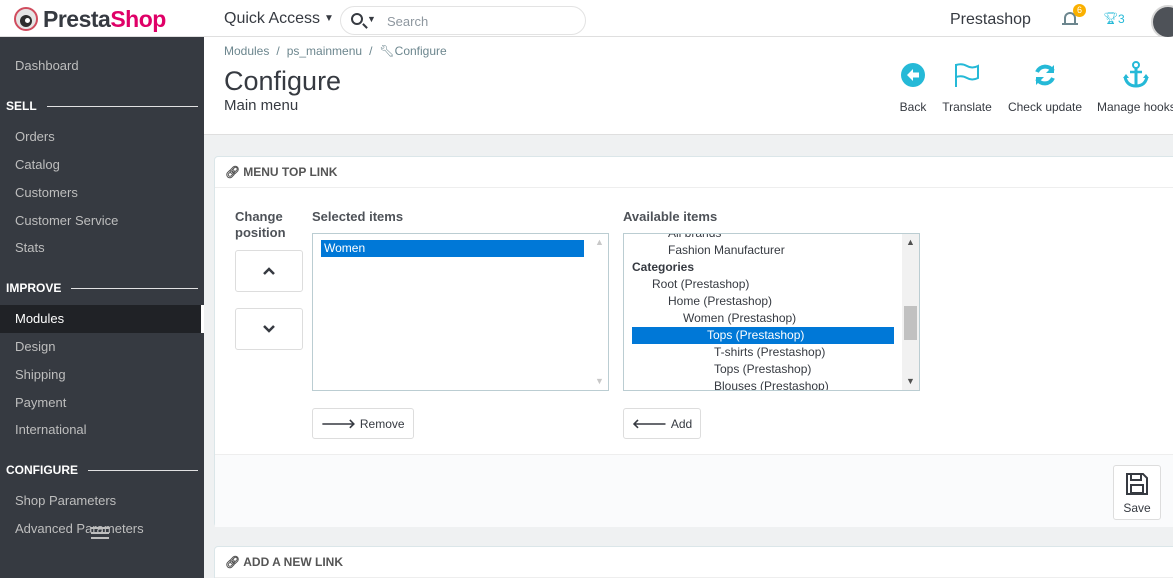  I want to click on manage-hooks-button-label: Manage hooks, so click(1135, 107).